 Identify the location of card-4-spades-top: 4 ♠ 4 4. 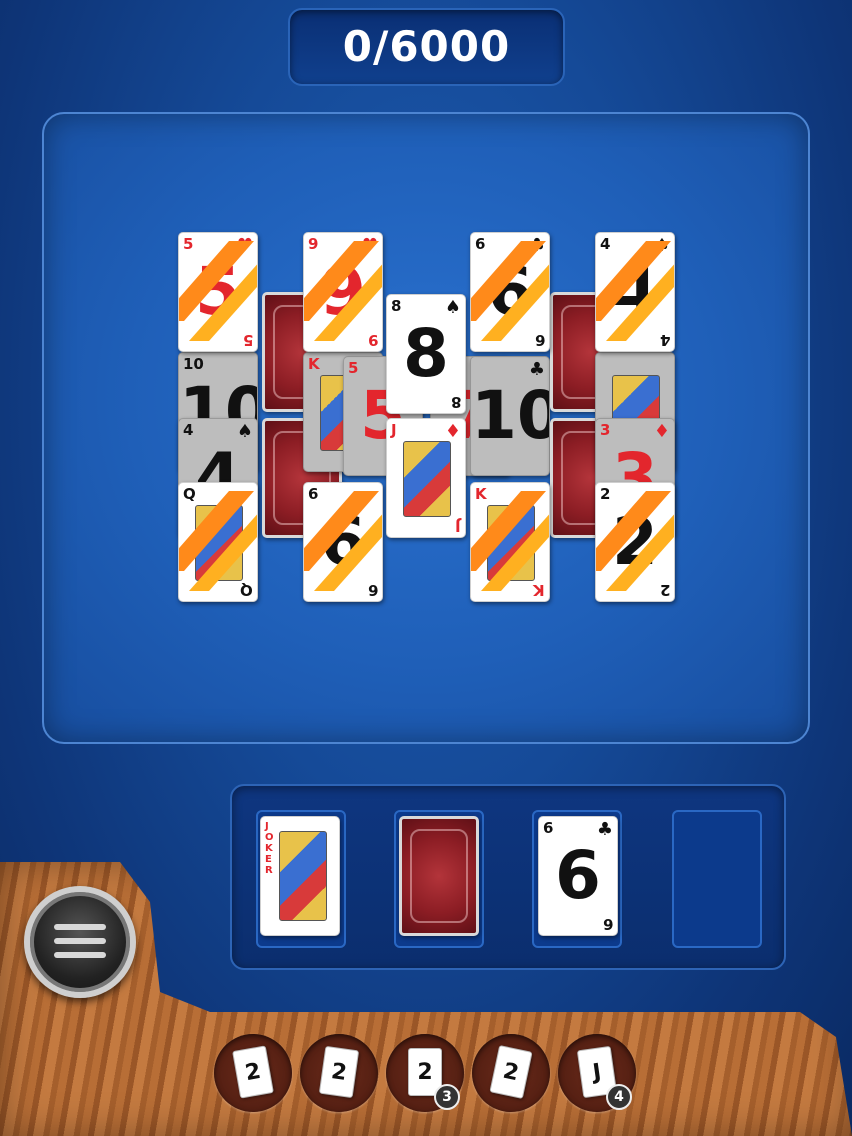
(635, 292).